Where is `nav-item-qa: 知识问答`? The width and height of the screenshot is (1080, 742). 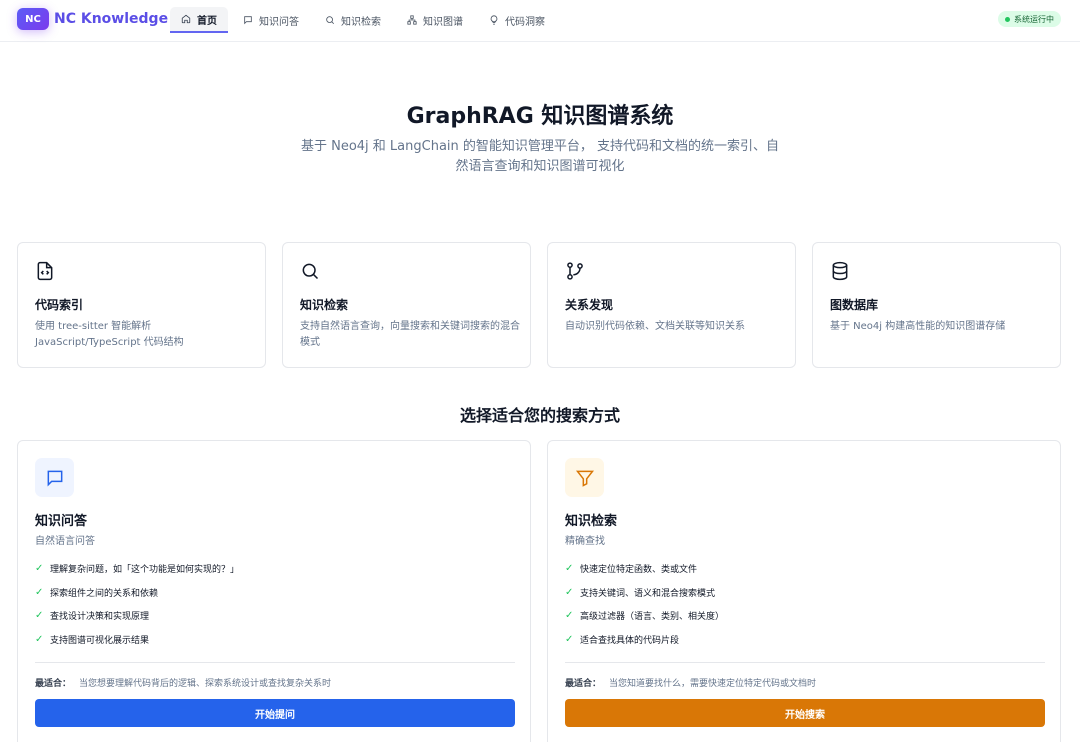 nav-item-qa: 知识问答 is located at coordinates (271, 20).